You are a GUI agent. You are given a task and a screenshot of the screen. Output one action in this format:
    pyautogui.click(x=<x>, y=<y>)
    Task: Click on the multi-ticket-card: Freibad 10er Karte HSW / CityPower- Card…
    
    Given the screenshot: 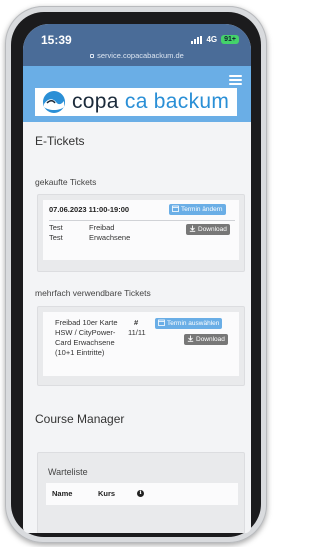 What is the action you would take?
    pyautogui.click(x=141, y=346)
    